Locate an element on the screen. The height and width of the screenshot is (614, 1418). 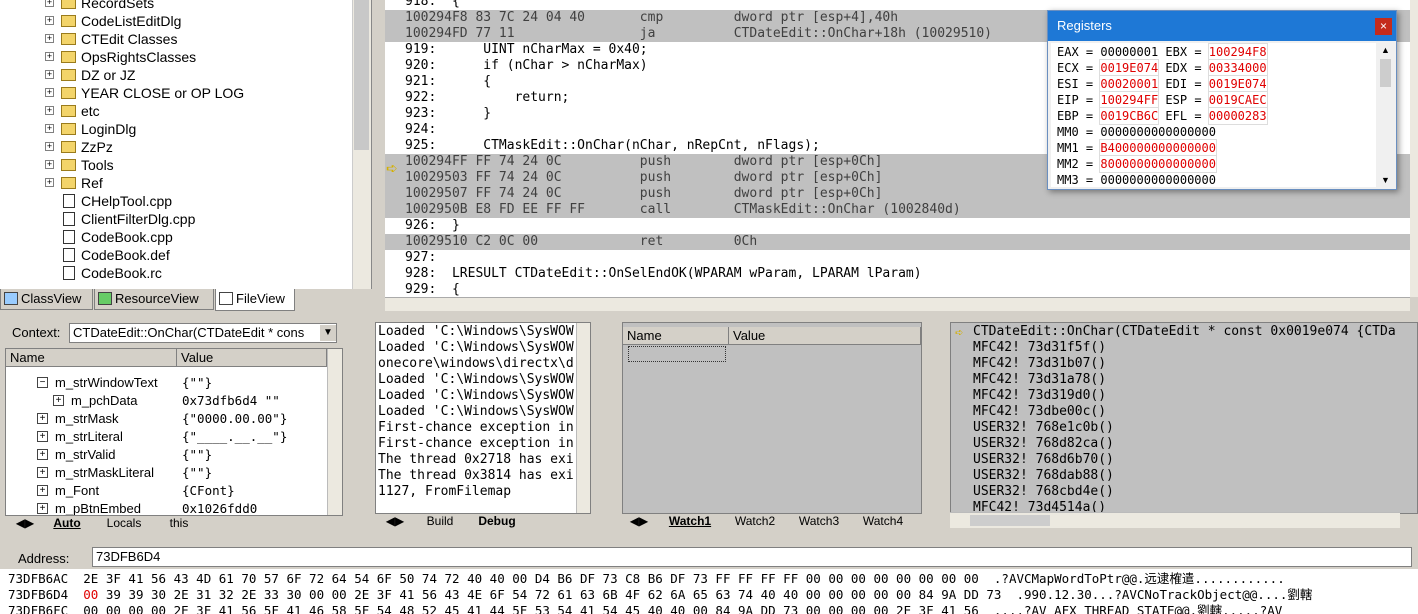
tab-this: this is located at coordinates (179, 524).